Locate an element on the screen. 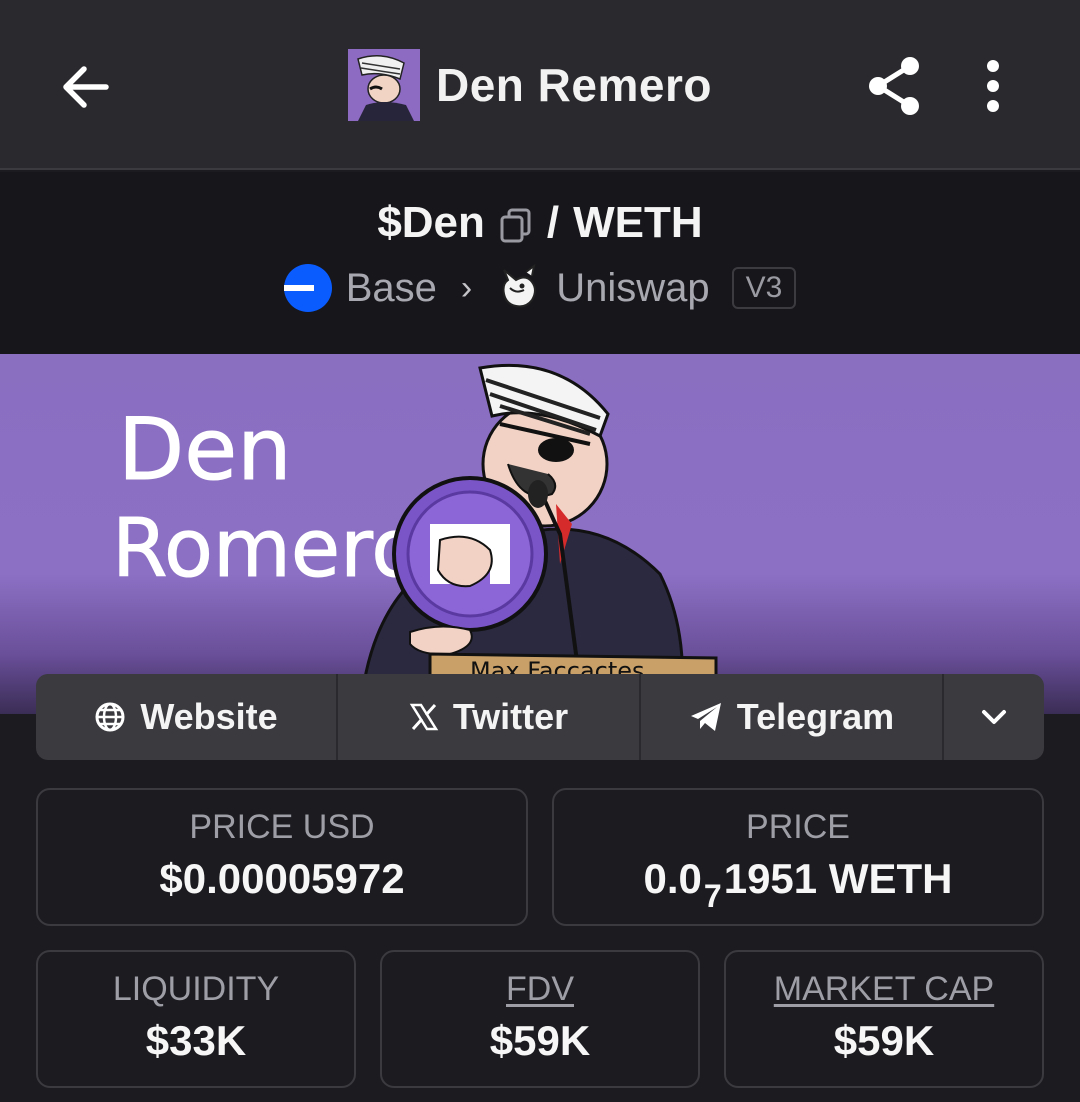  more-options-button is located at coordinates (993, 86).